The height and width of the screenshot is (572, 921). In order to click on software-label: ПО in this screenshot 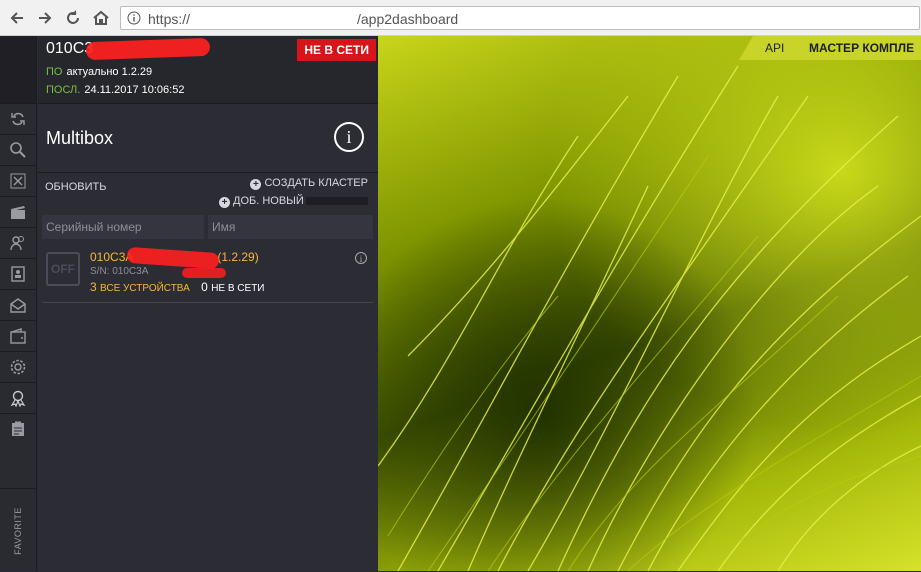, I will do `click(54, 72)`.